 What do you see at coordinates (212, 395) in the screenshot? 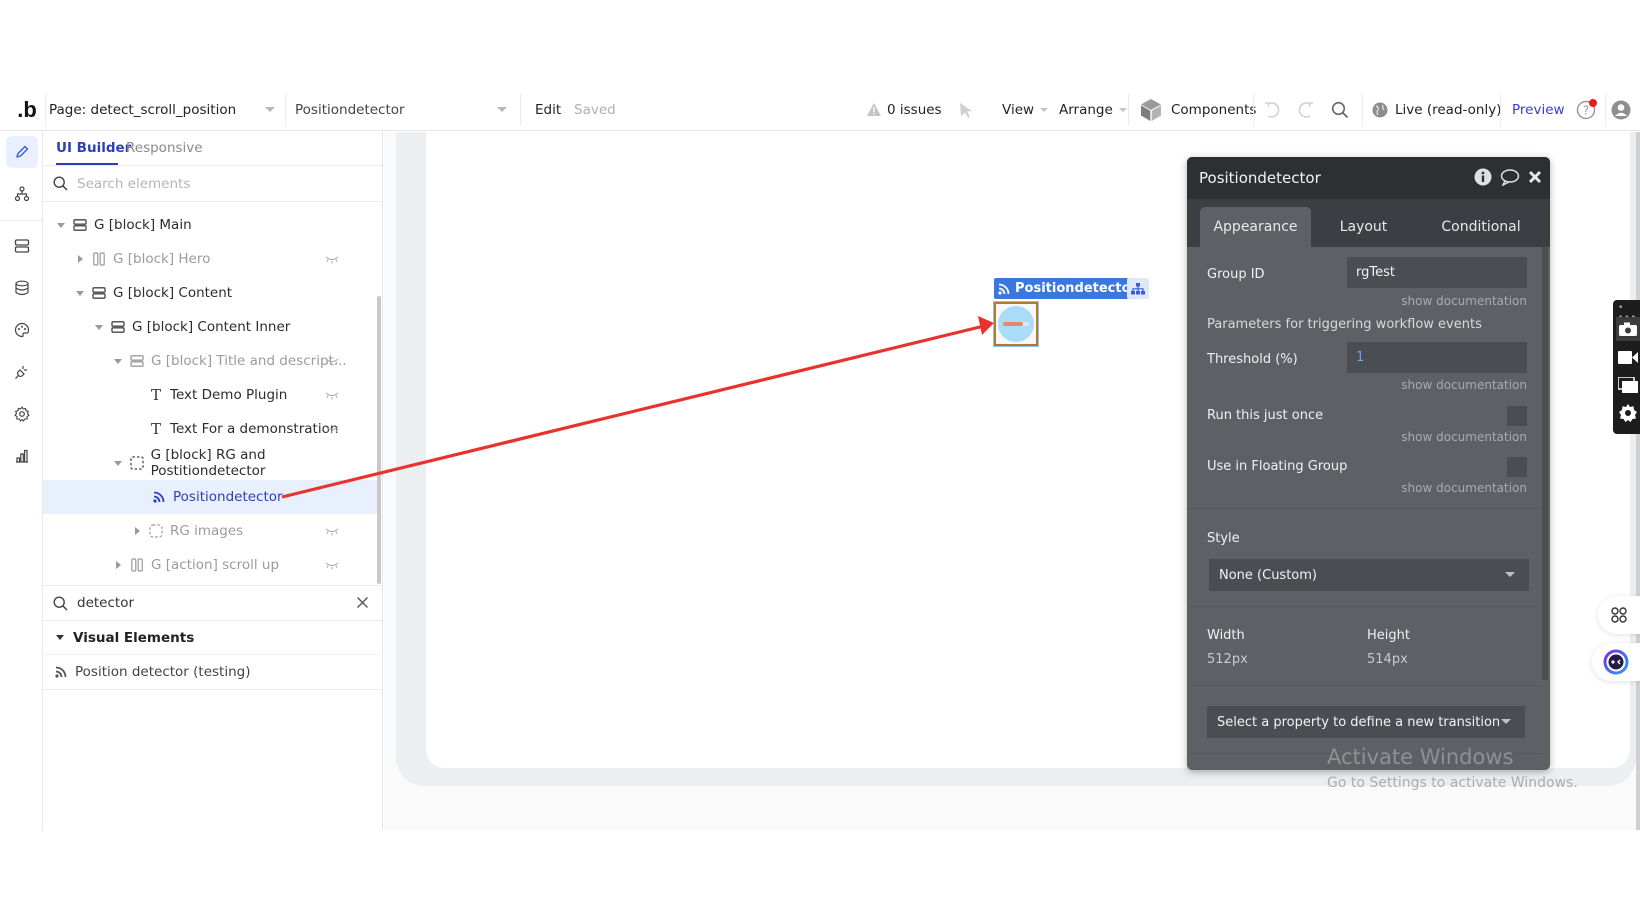
I see `tree-row: T Text Demo Plugin` at bounding box center [212, 395].